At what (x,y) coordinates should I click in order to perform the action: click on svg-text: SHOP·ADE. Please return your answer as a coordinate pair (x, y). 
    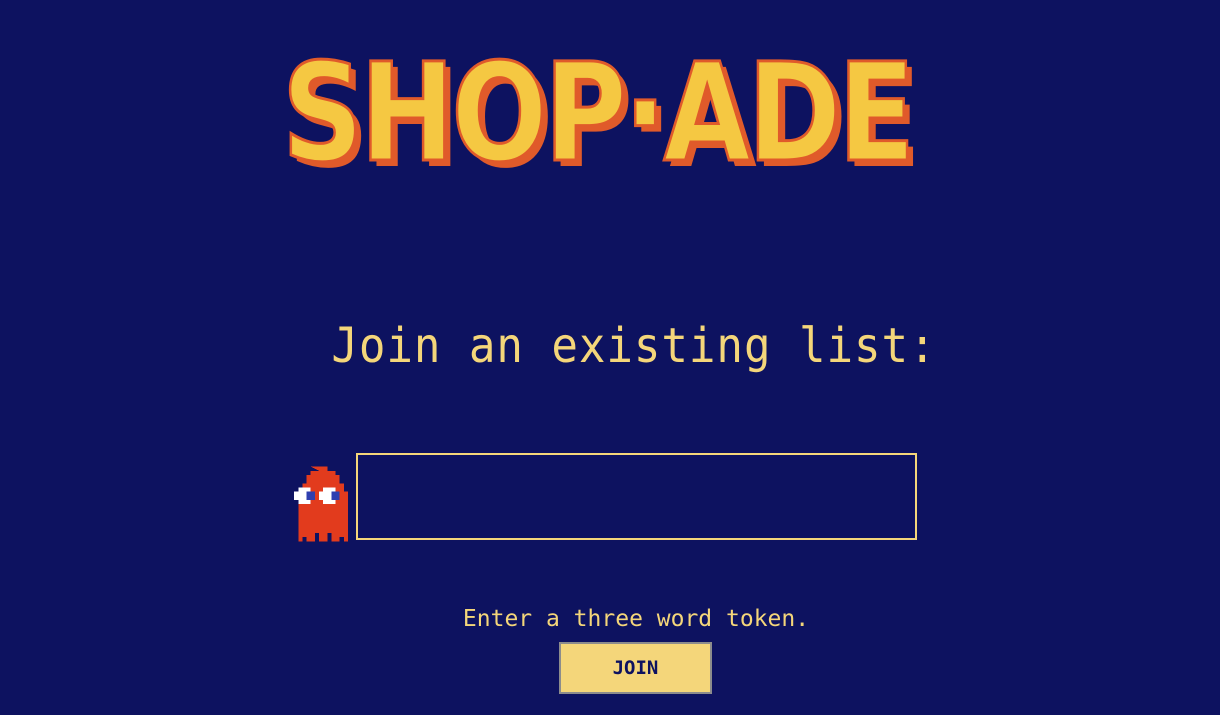
    Looking at the image, I should click on (597, 113).